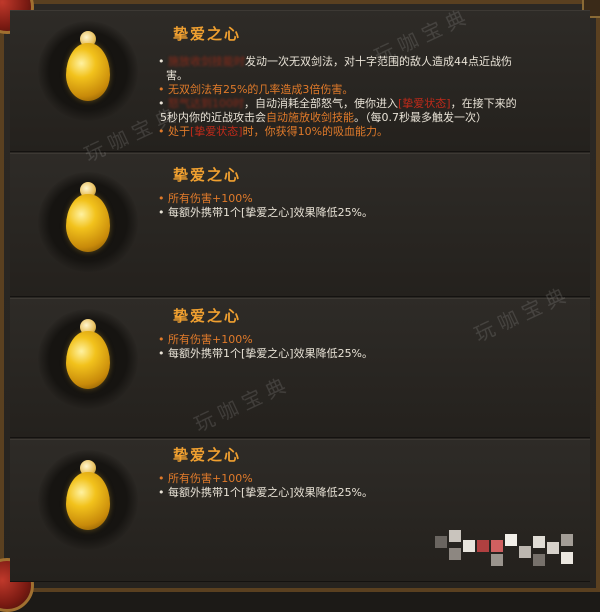 This screenshot has height=612, width=600. I want to click on description-text: ，在接下来的, so click(483, 103).